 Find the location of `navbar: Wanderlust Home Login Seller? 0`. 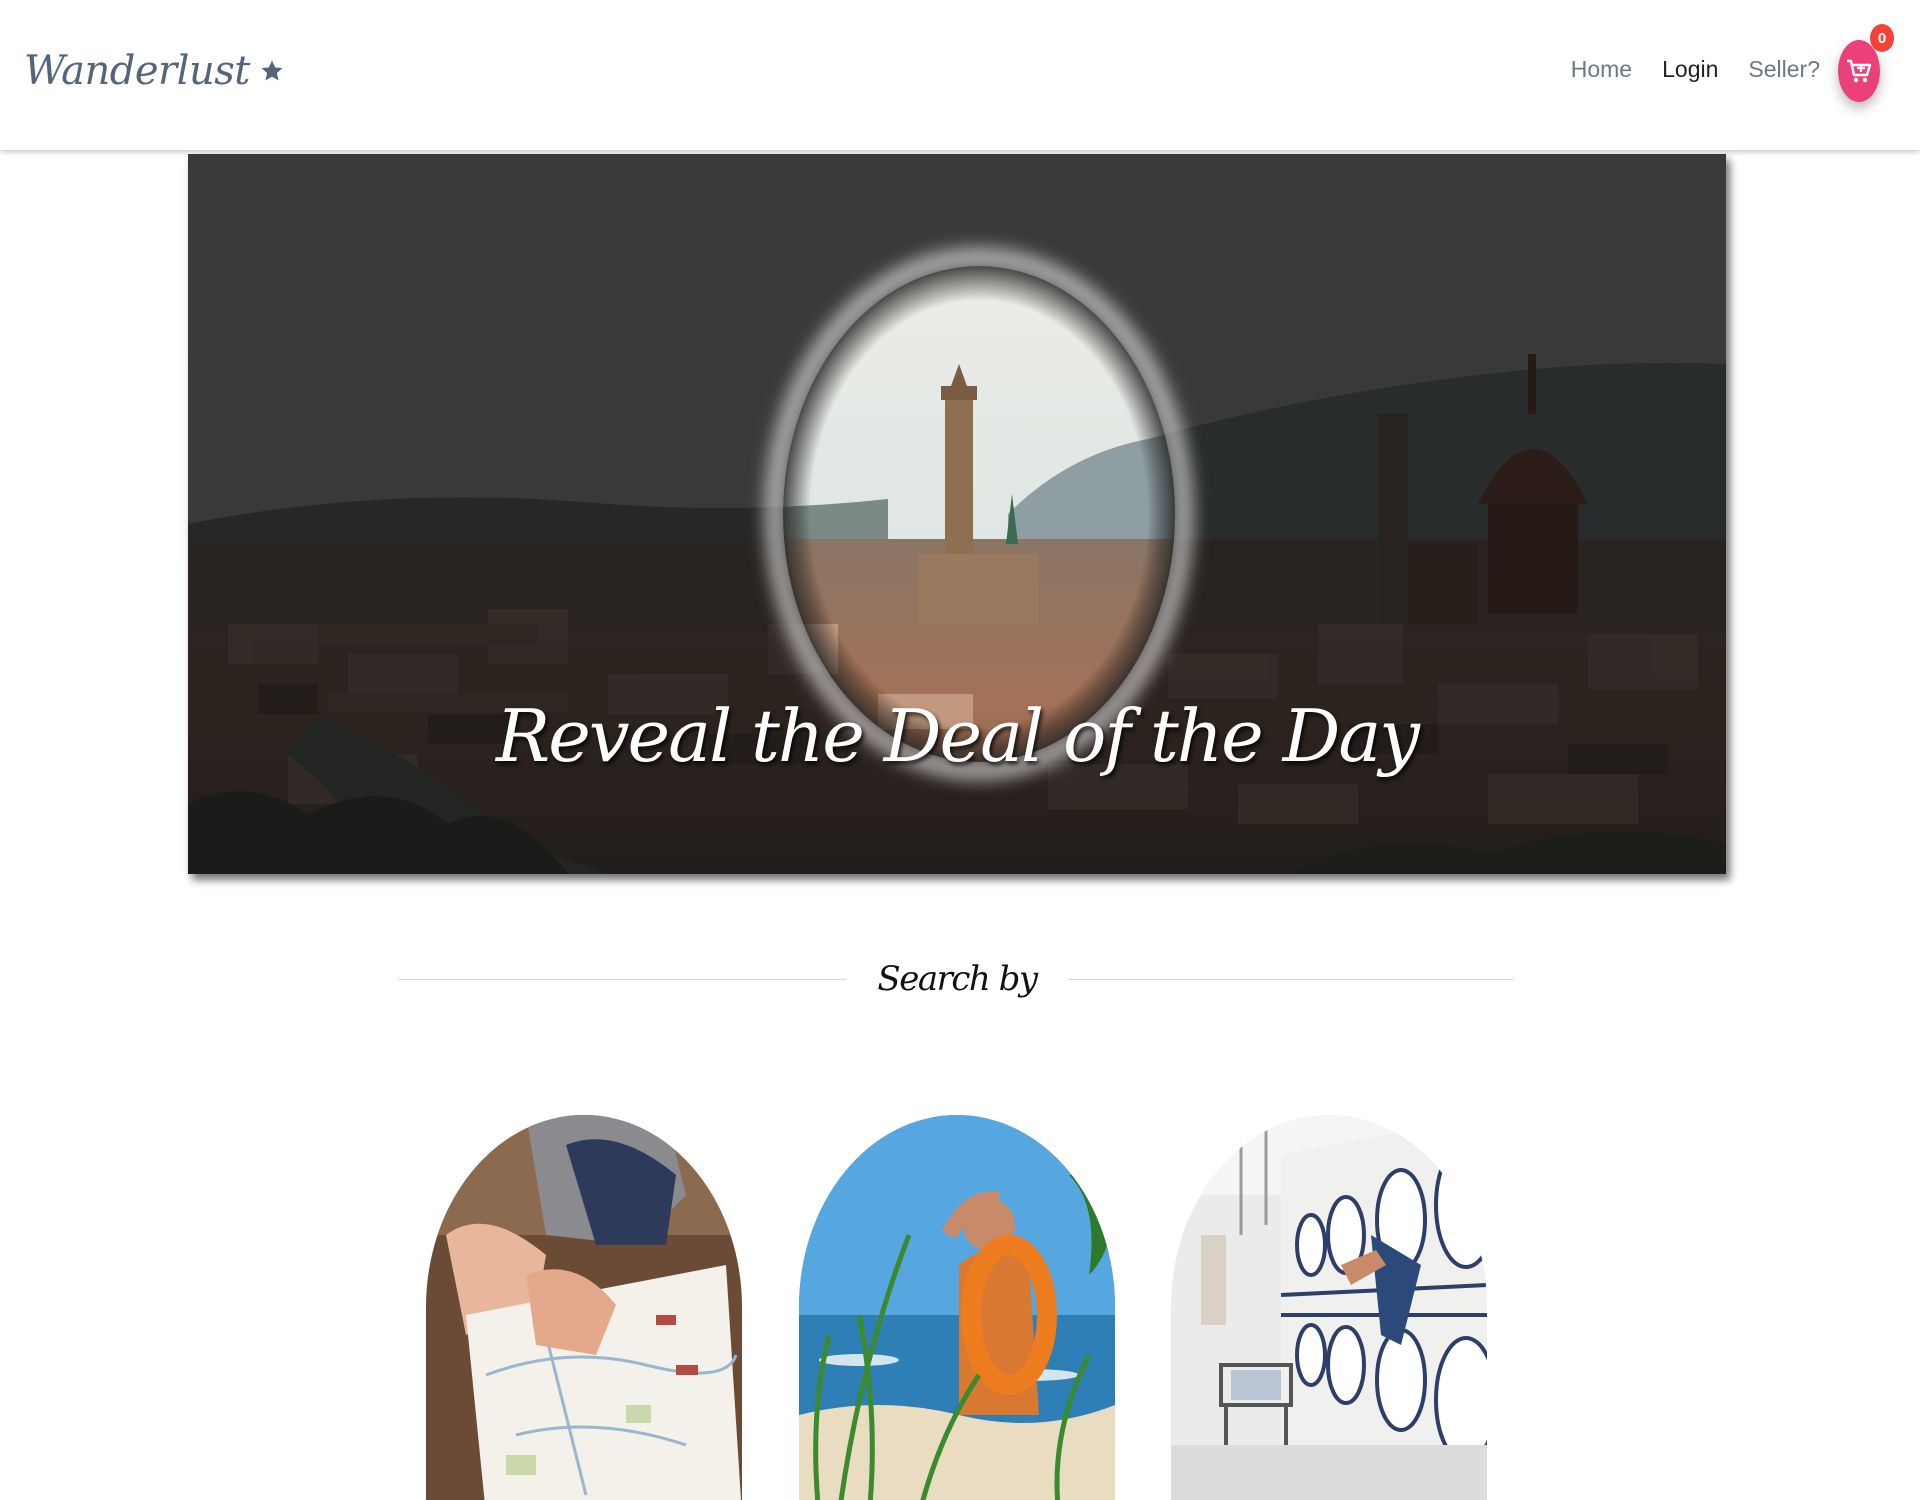

navbar: Wanderlust Home Login Seller? 0 is located at coordinates (960, 75).